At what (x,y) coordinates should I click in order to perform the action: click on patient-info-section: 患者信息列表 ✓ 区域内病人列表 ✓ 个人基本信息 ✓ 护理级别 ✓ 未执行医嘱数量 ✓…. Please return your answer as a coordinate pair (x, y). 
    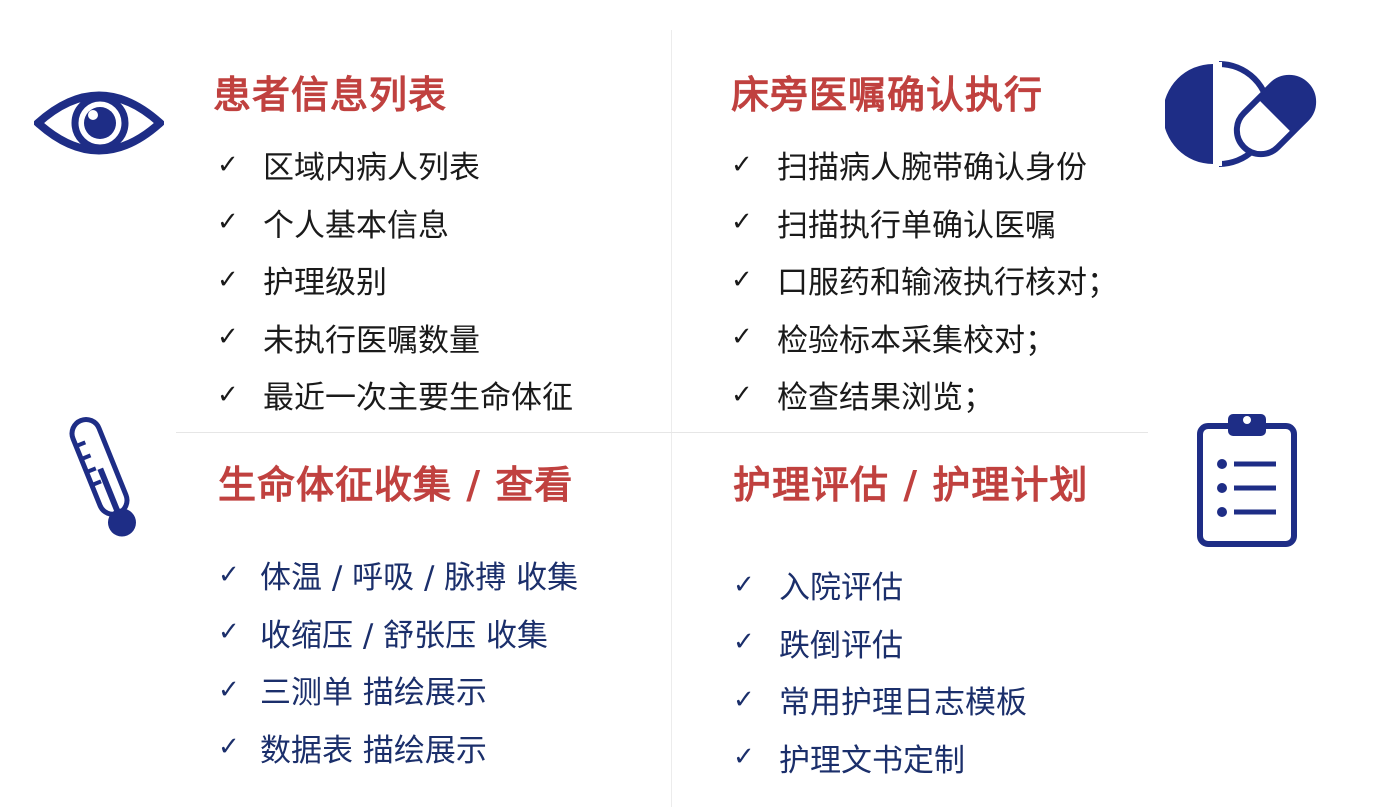
    Looking at the image, I should click on (393, 248).